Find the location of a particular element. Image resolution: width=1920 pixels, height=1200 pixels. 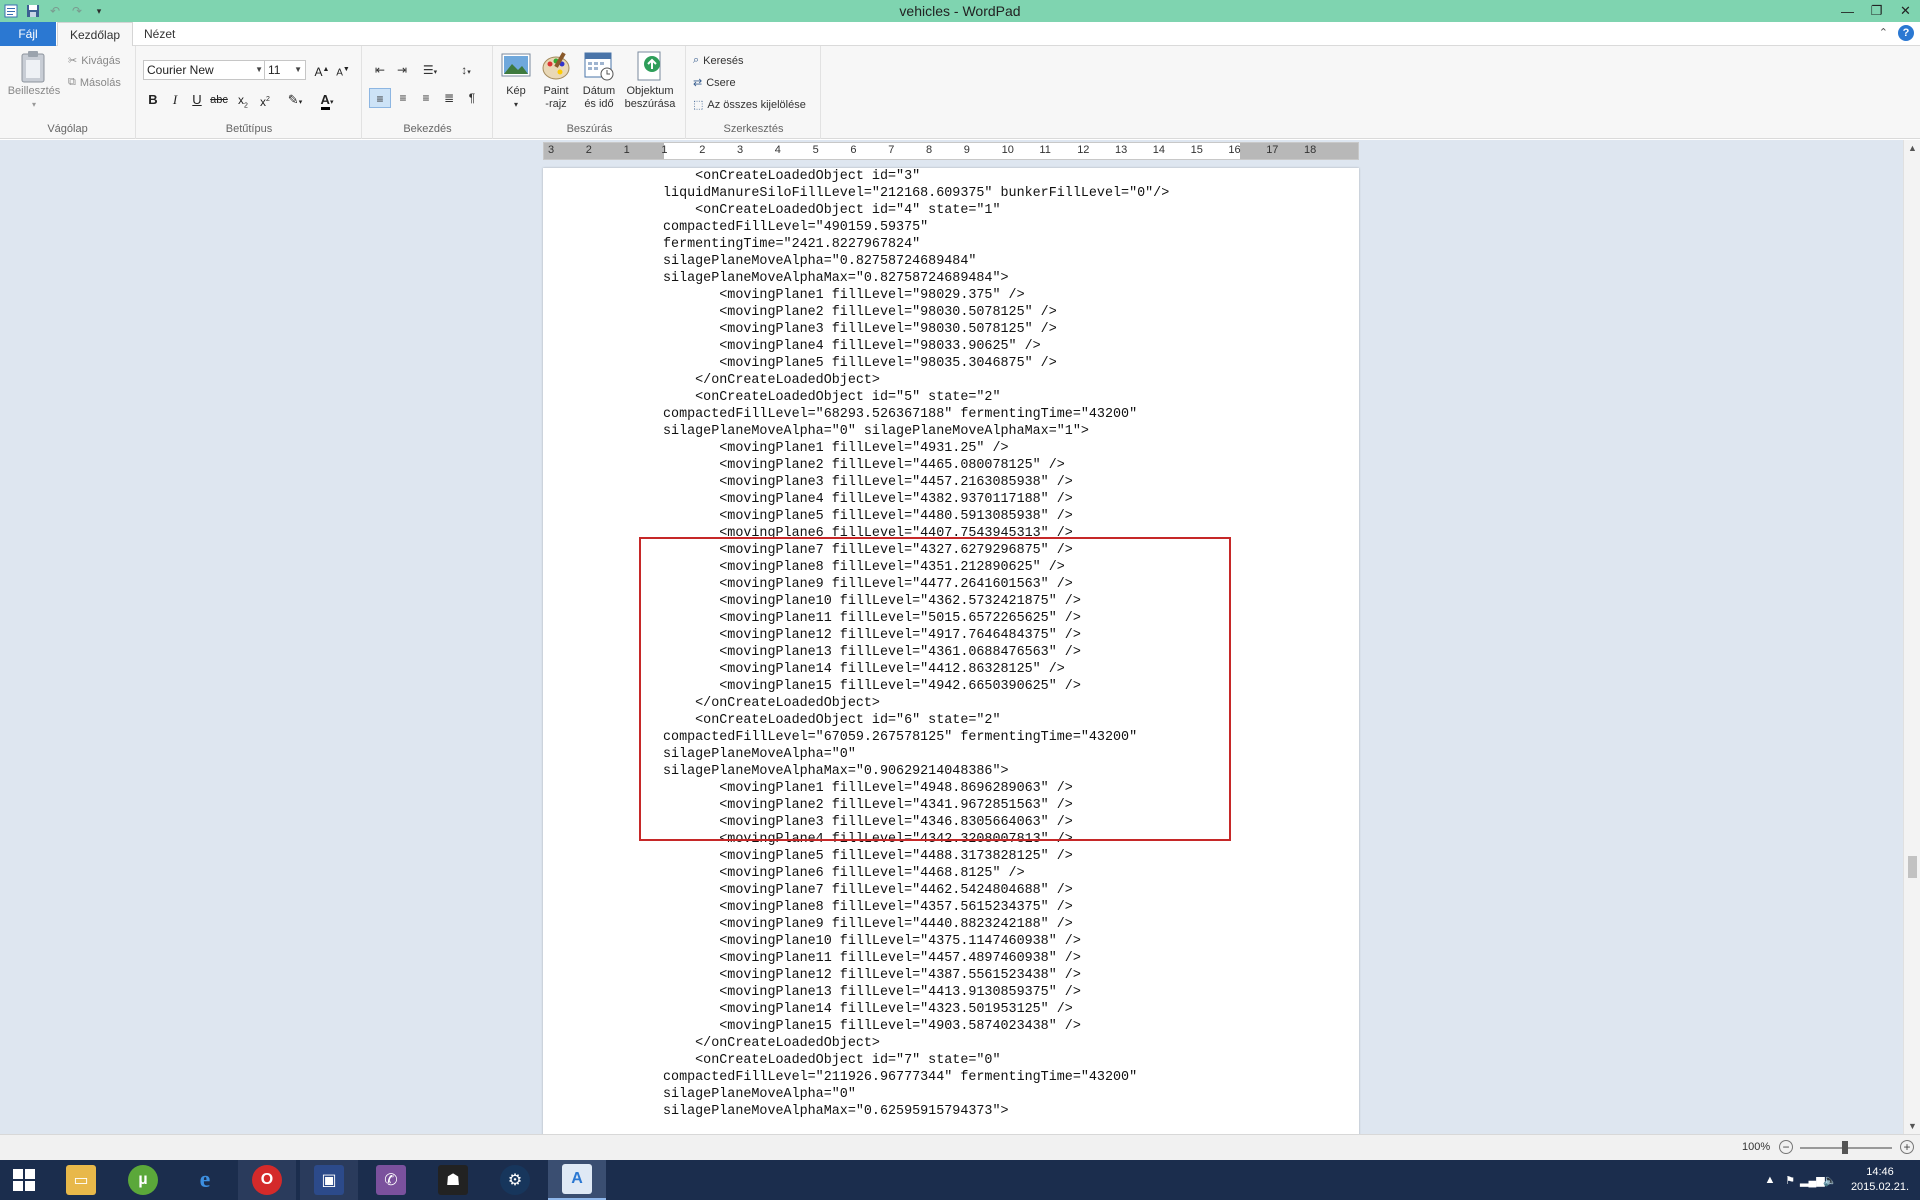

start-button is located at coordinates (24, 1180).